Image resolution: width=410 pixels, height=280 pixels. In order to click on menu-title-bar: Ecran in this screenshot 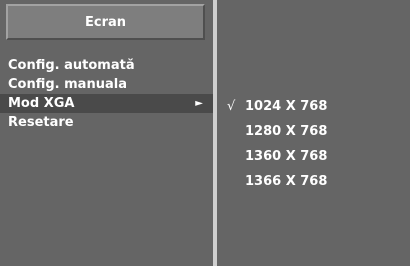, I will do `click(105, 22)`.